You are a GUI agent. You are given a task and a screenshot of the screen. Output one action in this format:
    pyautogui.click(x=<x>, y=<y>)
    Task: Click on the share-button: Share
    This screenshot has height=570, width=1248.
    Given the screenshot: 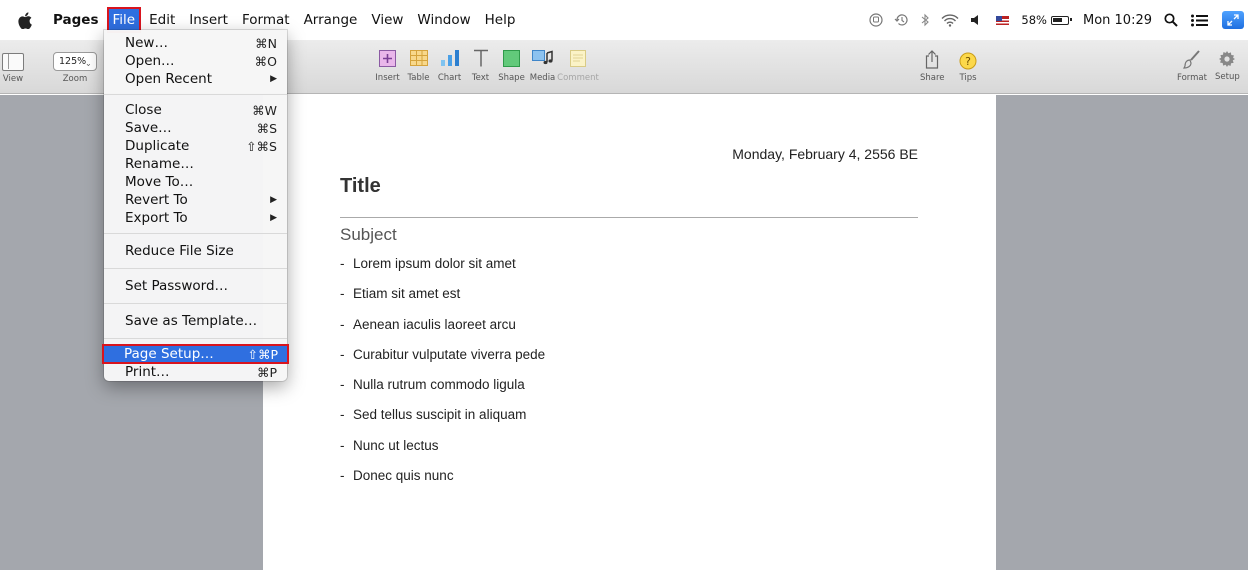 What is the action you would take?
    pyautogui.click(x=932, y=66)
    